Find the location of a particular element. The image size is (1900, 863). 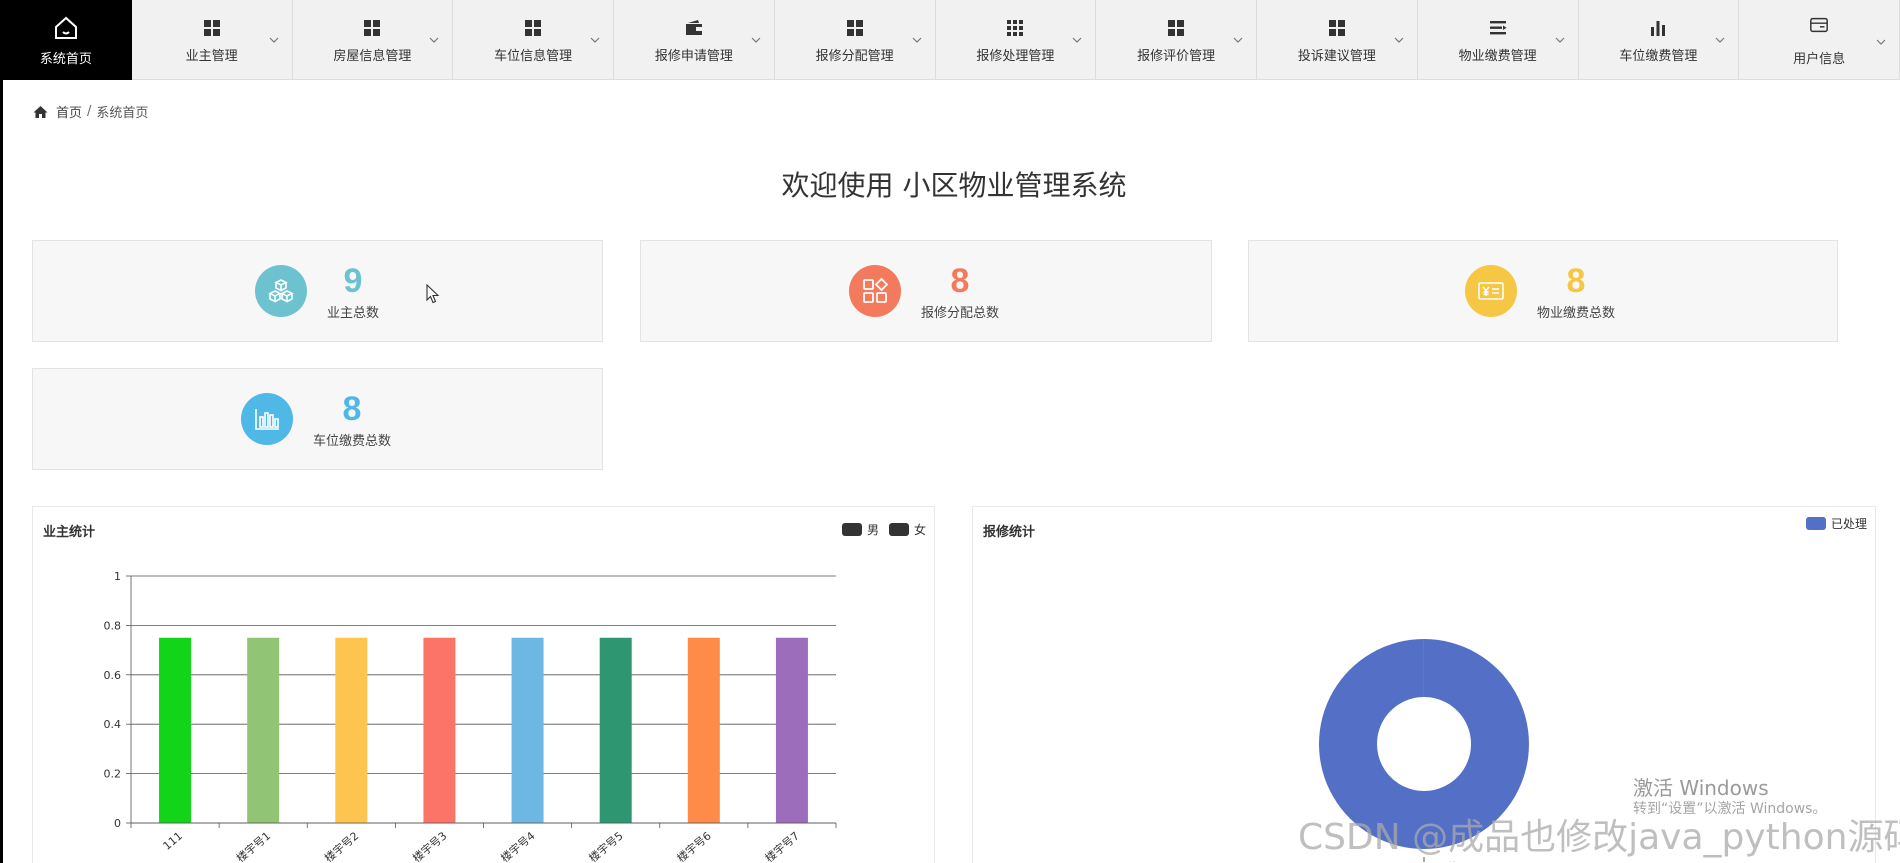

nav-item-parking-fee: 车位缴费管理 is located at coordinates (1659, 40).